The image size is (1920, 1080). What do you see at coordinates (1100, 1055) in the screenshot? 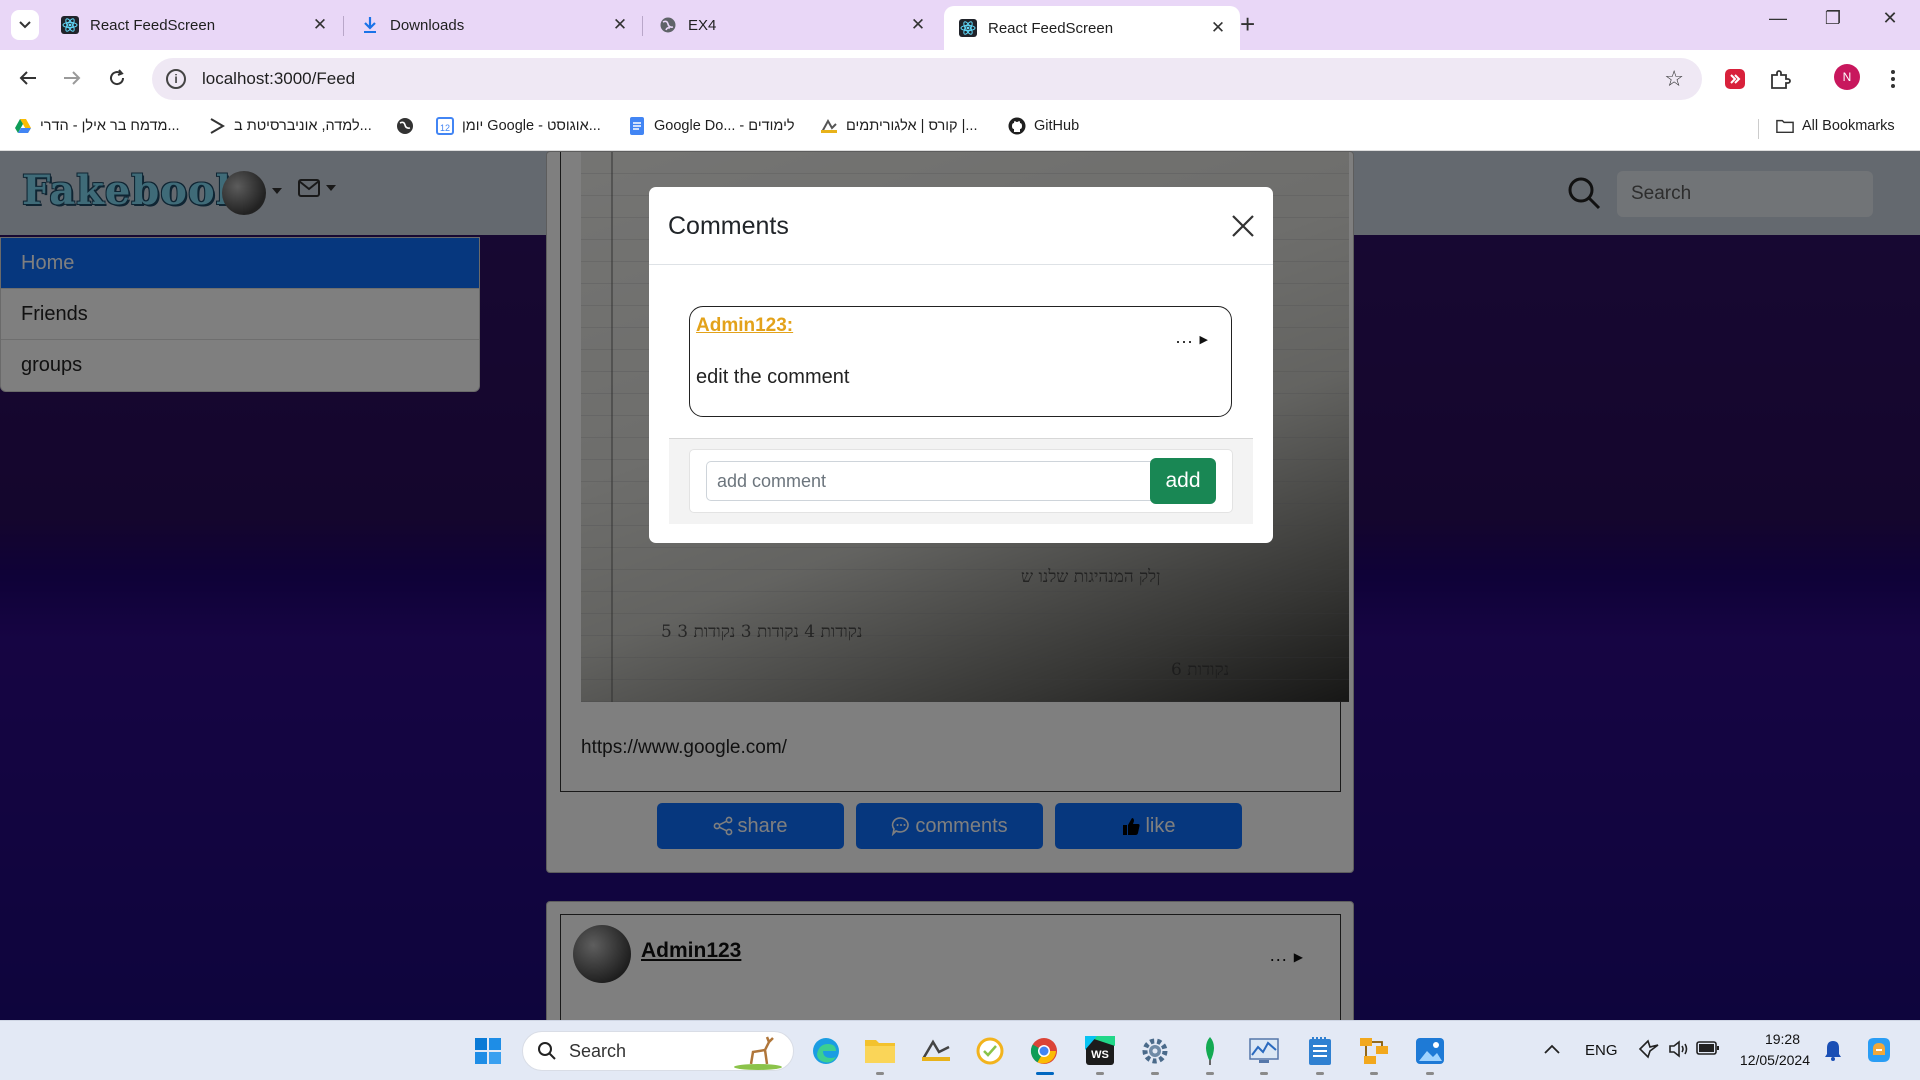
I see `svg-text: WS` at bounding box center [1100, 1055].